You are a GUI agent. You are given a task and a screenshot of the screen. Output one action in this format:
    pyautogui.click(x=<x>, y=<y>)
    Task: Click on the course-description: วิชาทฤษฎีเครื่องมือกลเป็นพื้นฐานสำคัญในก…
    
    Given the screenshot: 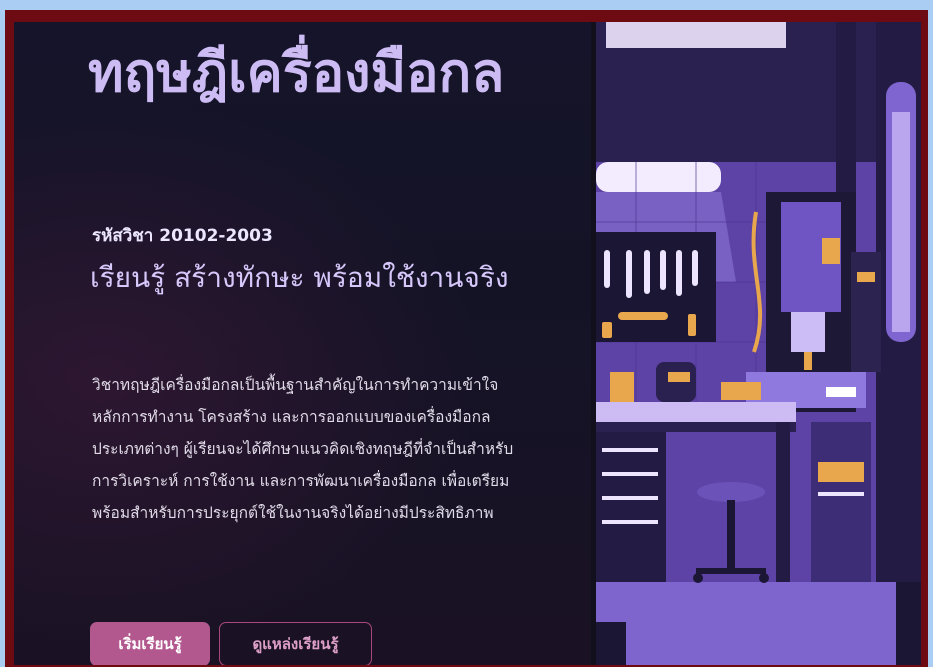 What is the action you would take?
    pyautogui.click(x=303, y=449)
    